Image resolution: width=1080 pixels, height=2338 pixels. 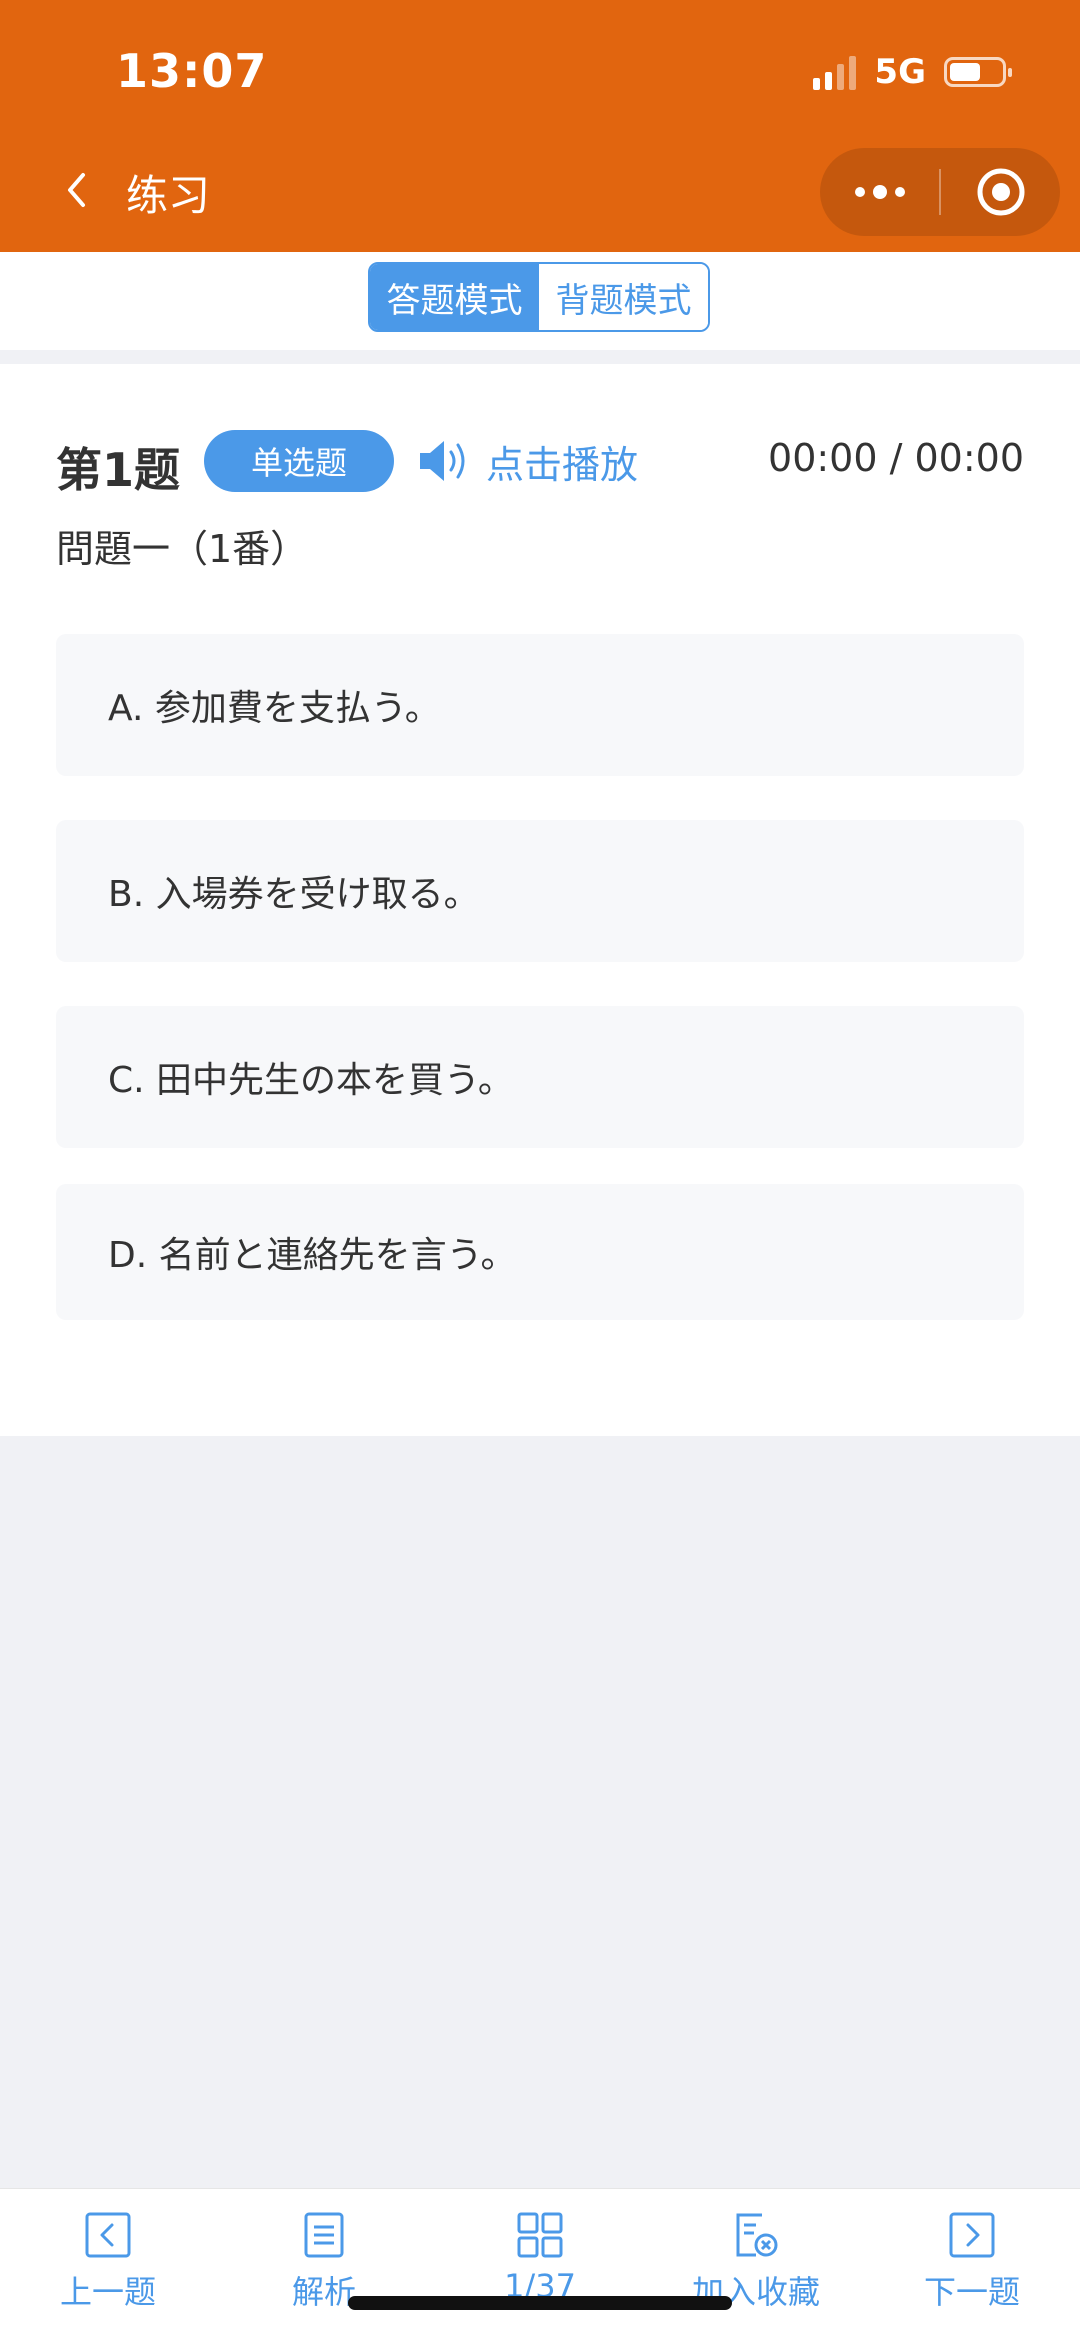 I want to click on prev-question-label: 上一题, so click(x=107, y=2292).